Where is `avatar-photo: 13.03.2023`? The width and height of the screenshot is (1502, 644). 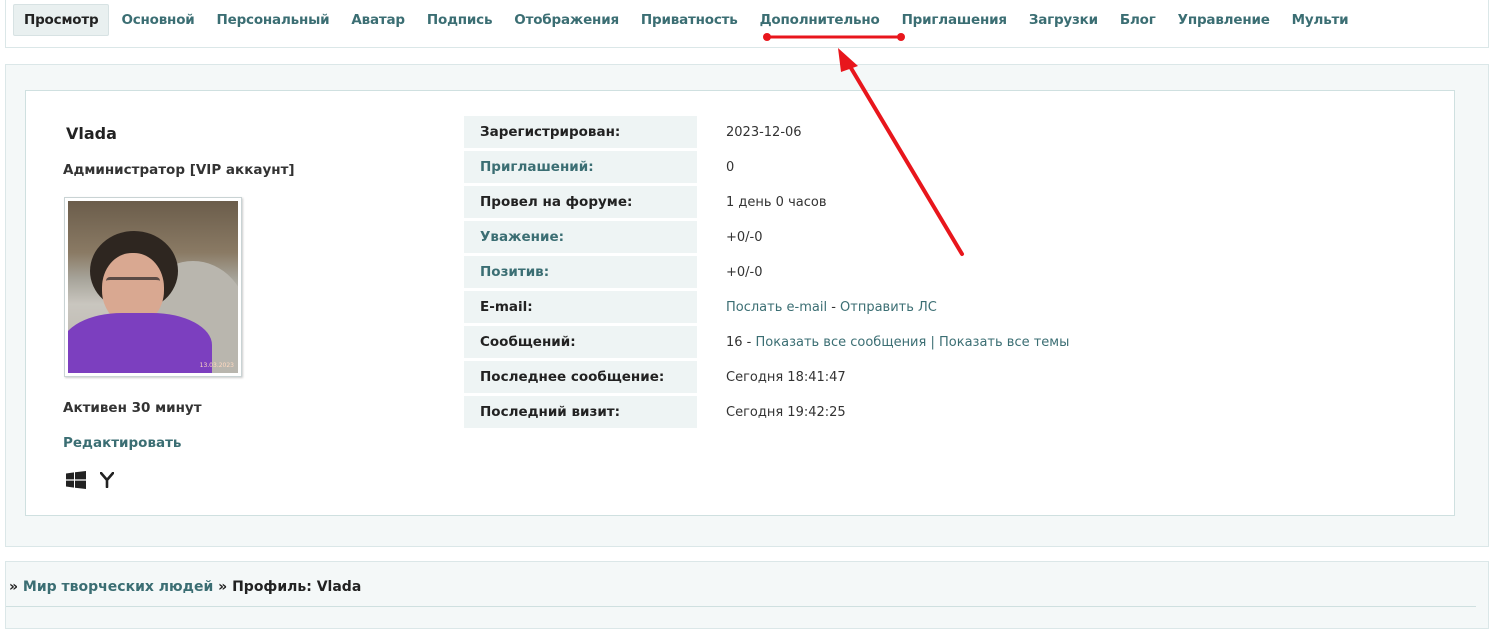 avatar-photo: 13.03.2023 is located at coordinates (153, 287).